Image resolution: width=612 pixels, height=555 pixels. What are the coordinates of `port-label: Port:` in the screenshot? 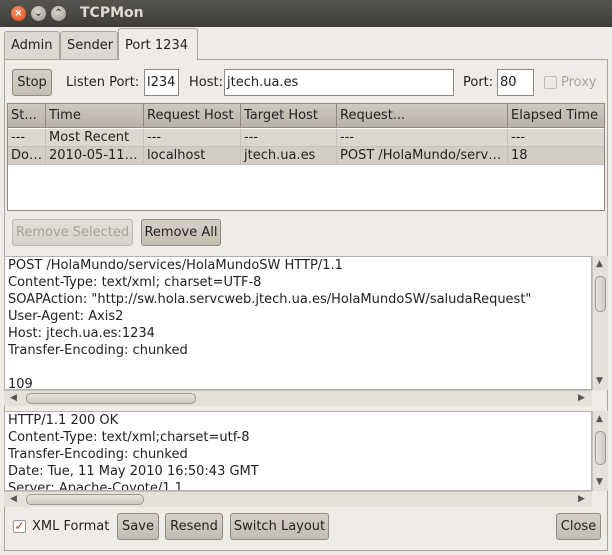 It's located at (478, 82).